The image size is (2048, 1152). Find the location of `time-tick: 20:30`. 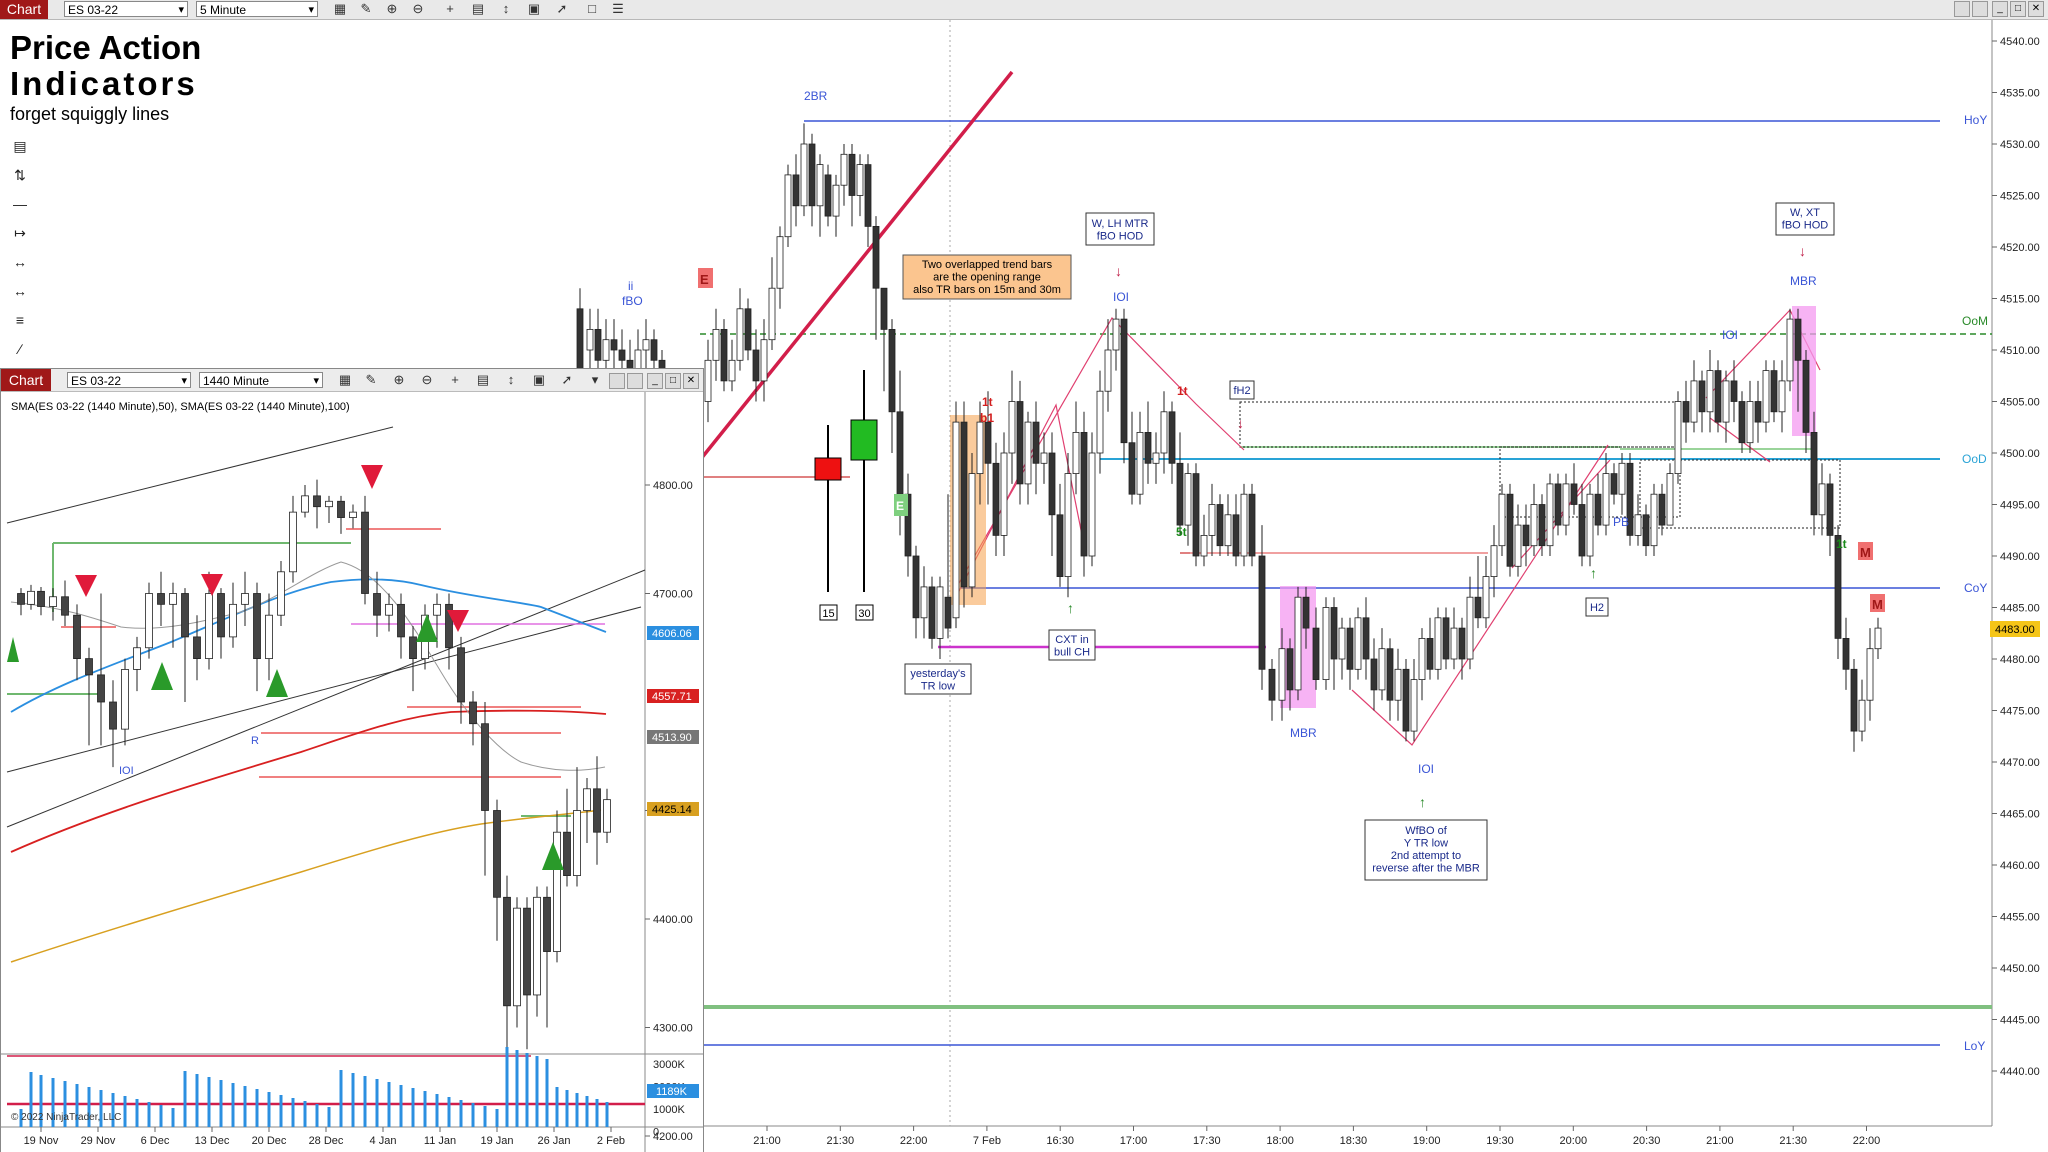

time-tick: 20:30 is located at coordinates (1647, 1141).